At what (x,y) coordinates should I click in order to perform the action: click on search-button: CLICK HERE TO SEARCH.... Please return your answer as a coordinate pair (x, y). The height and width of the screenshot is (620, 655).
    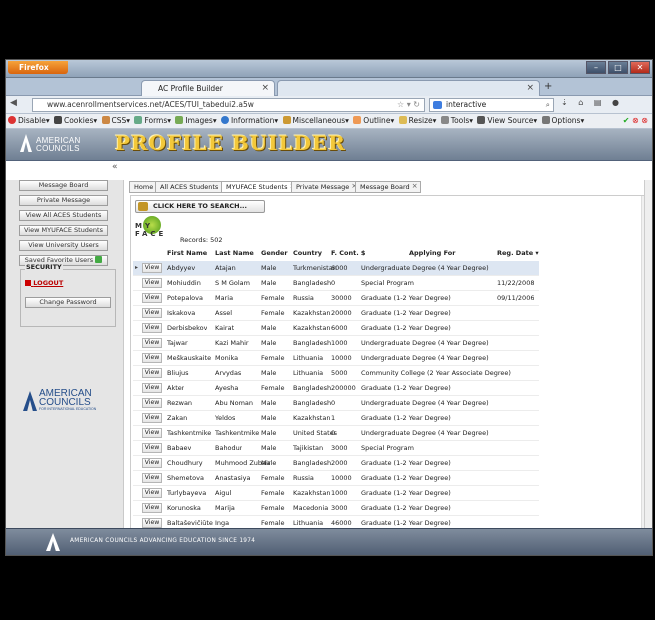
    Looking at the image, I should click on (200, 206).